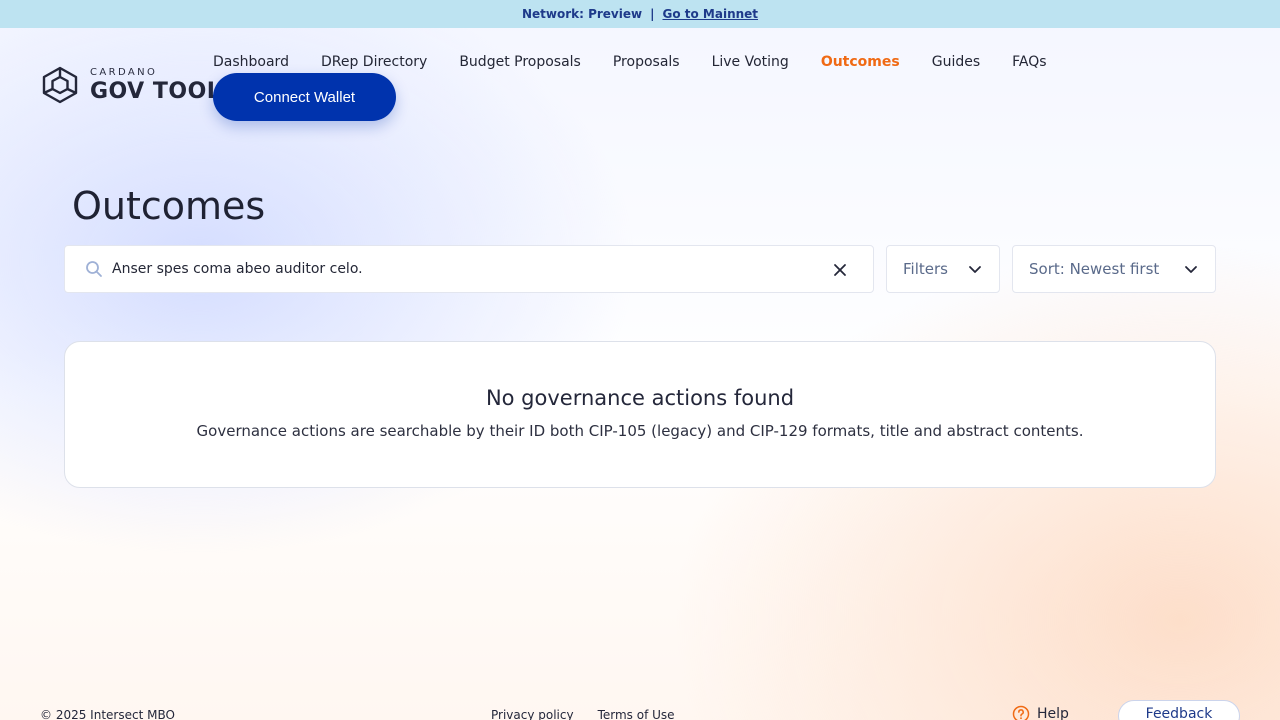  Describe the element at coordinates (156, 91) in the screenshot. I see `brand-big-text: GOV TOOL` at that location.